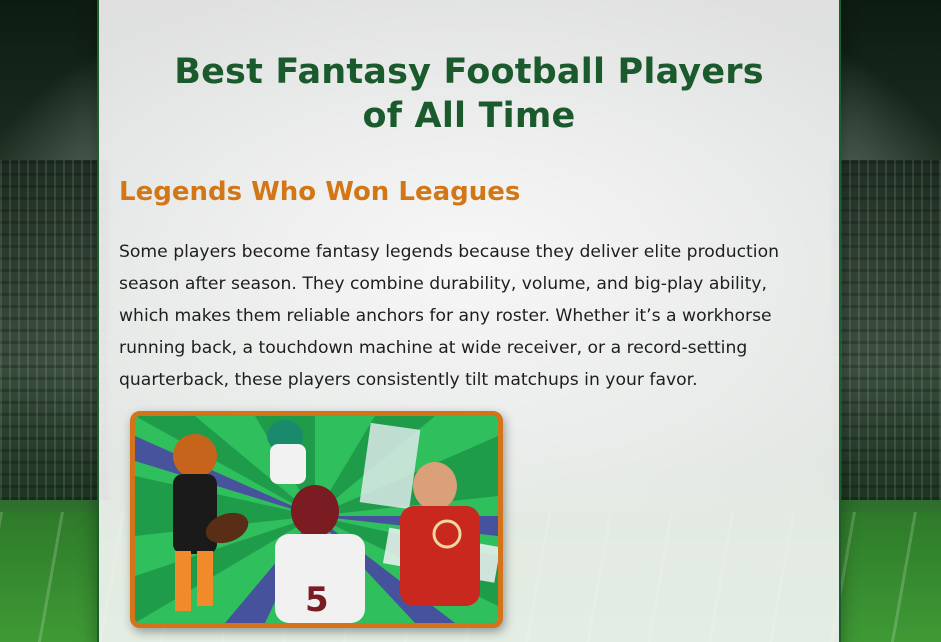  I want to click on football-players-collage-icon: 5, so click(316, 519).